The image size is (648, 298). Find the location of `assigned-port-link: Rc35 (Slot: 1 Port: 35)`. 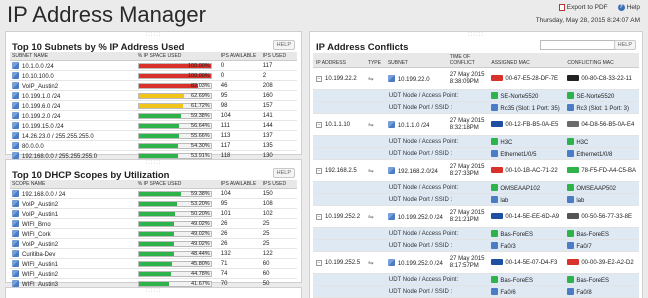

assigned-port-link: Rc35 (Slot: 1 Port: 35) is located at coordinates (529, 109).